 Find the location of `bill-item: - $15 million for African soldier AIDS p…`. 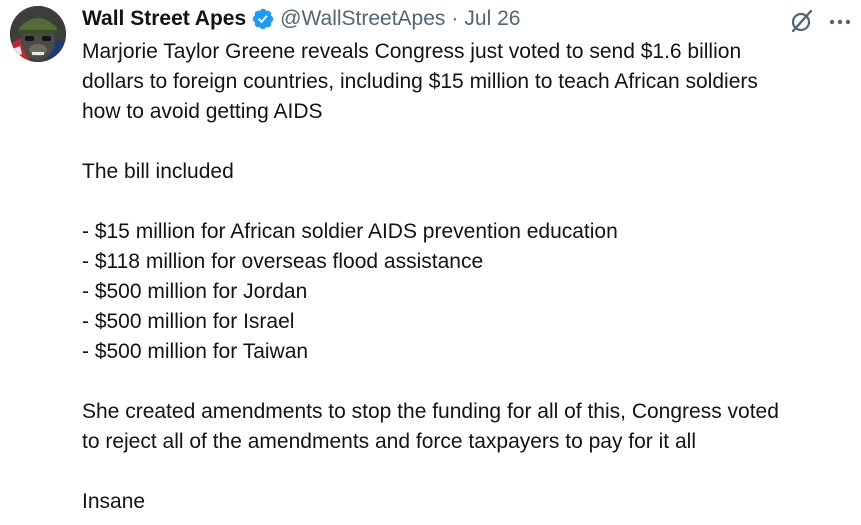

bill-item: - $15 million for African soldier AIDS p… is located at coordinates (350, 231).